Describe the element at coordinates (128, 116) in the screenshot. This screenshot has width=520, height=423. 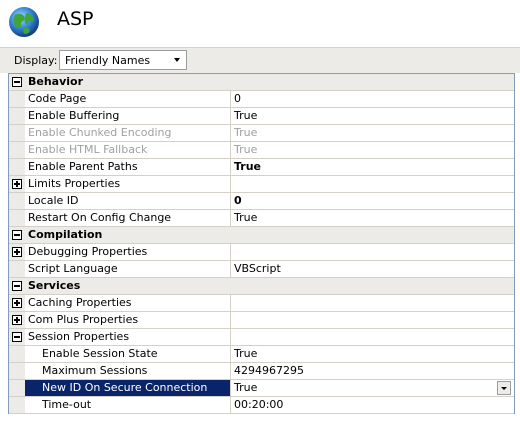
I see `property-name: Enable Buffering` at that location.